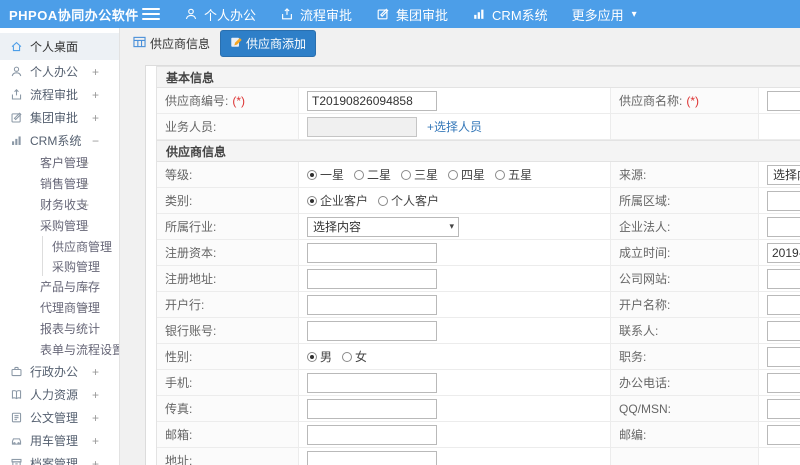 This screenshot has width=800, height=465. Describe the element at coordinates (59, 440) in the screenshot. I see `sidebar-item-vehicle-mgmt: 用车管理 +` at that location.